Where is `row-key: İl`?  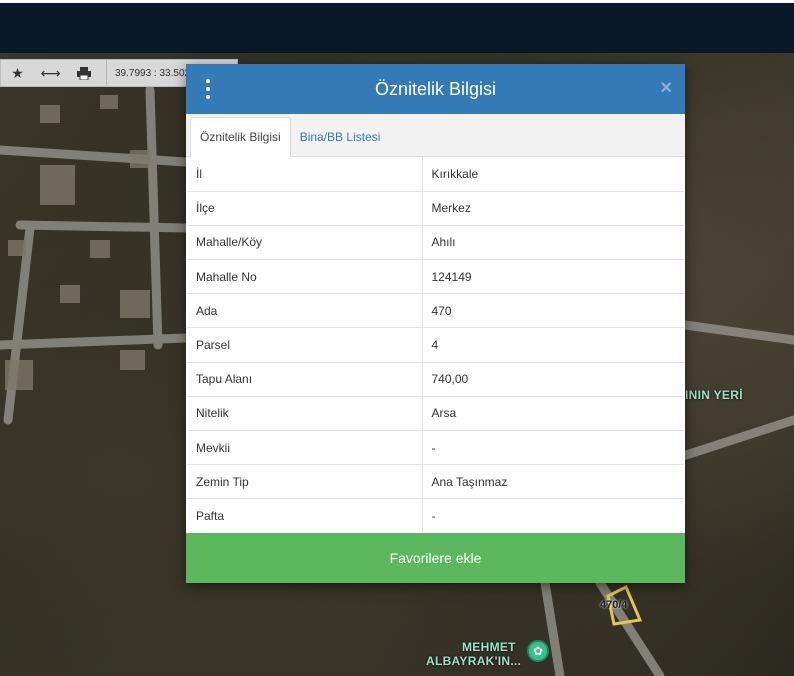
row-key: İl is located at coordinates (305, 174).